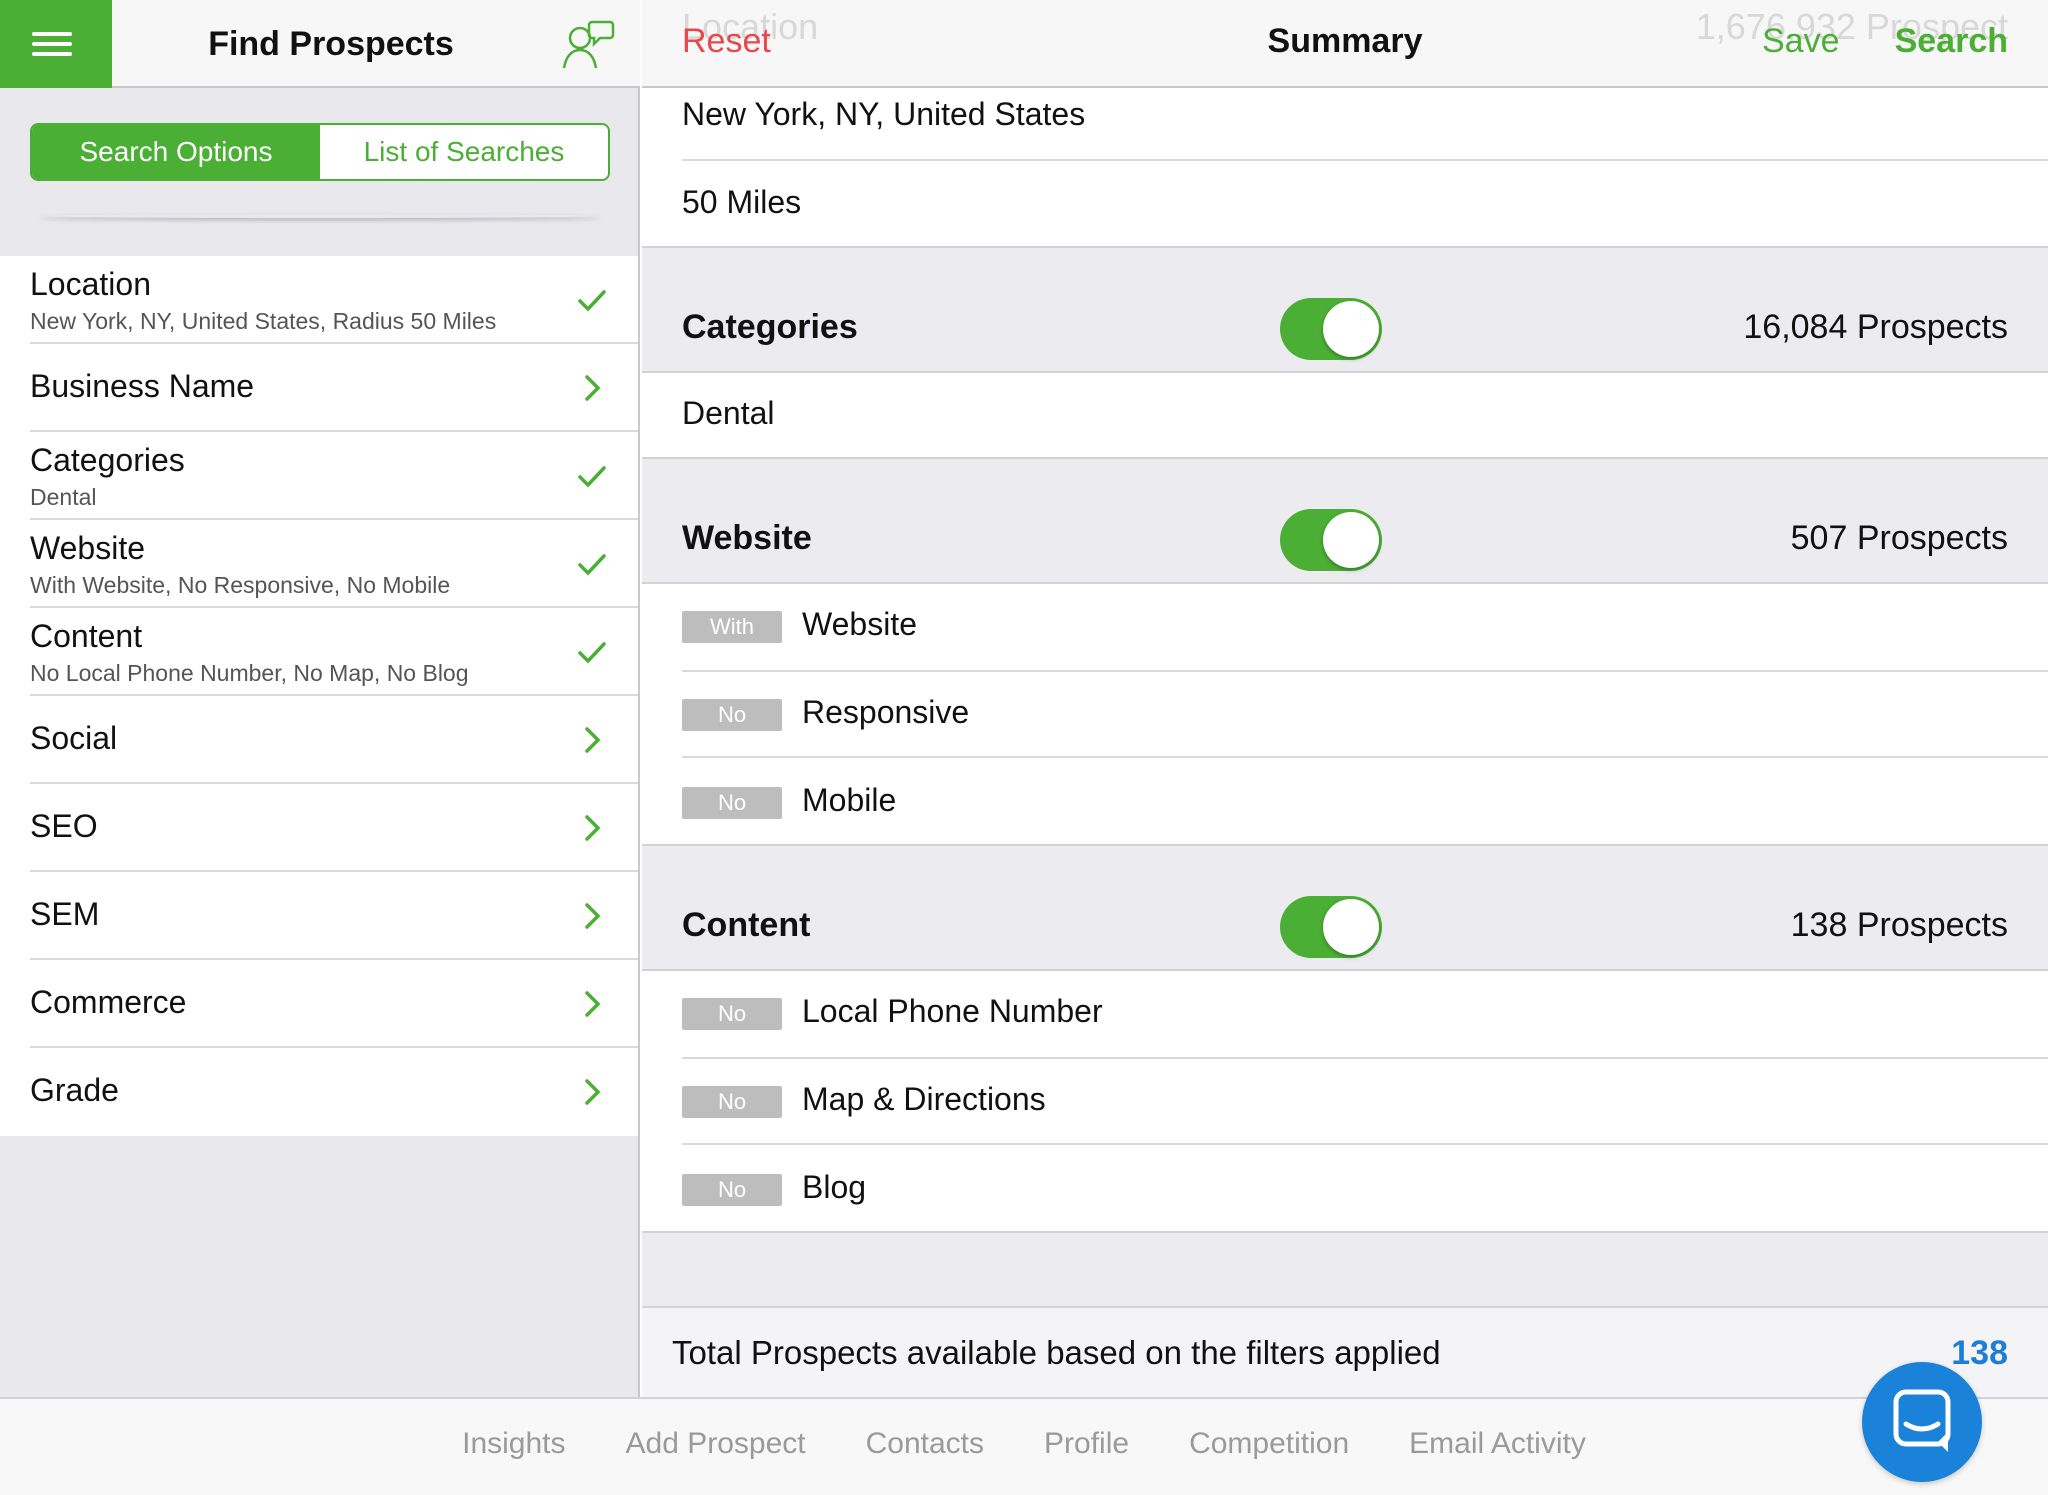 This screenshot has width=2048, height=1495. I want to click on prospect-person-icon, so click(588, 44).